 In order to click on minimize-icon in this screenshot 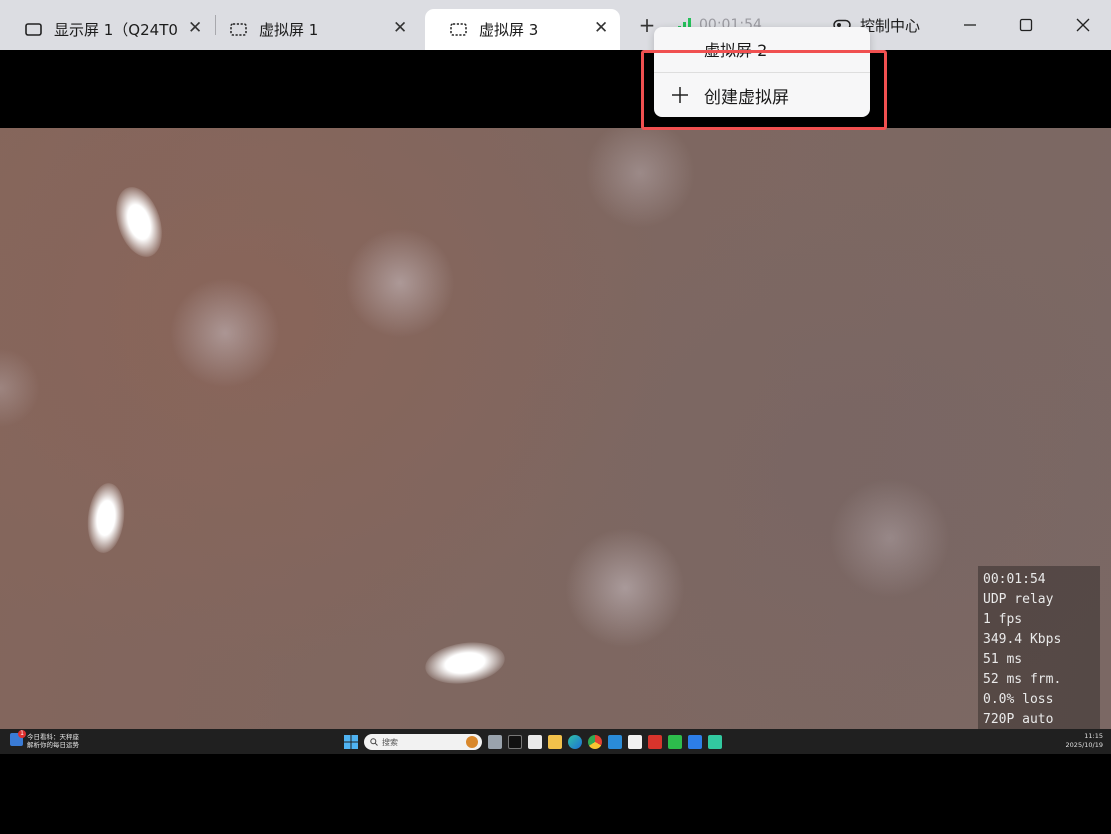, I will do `click(970, 25)`.